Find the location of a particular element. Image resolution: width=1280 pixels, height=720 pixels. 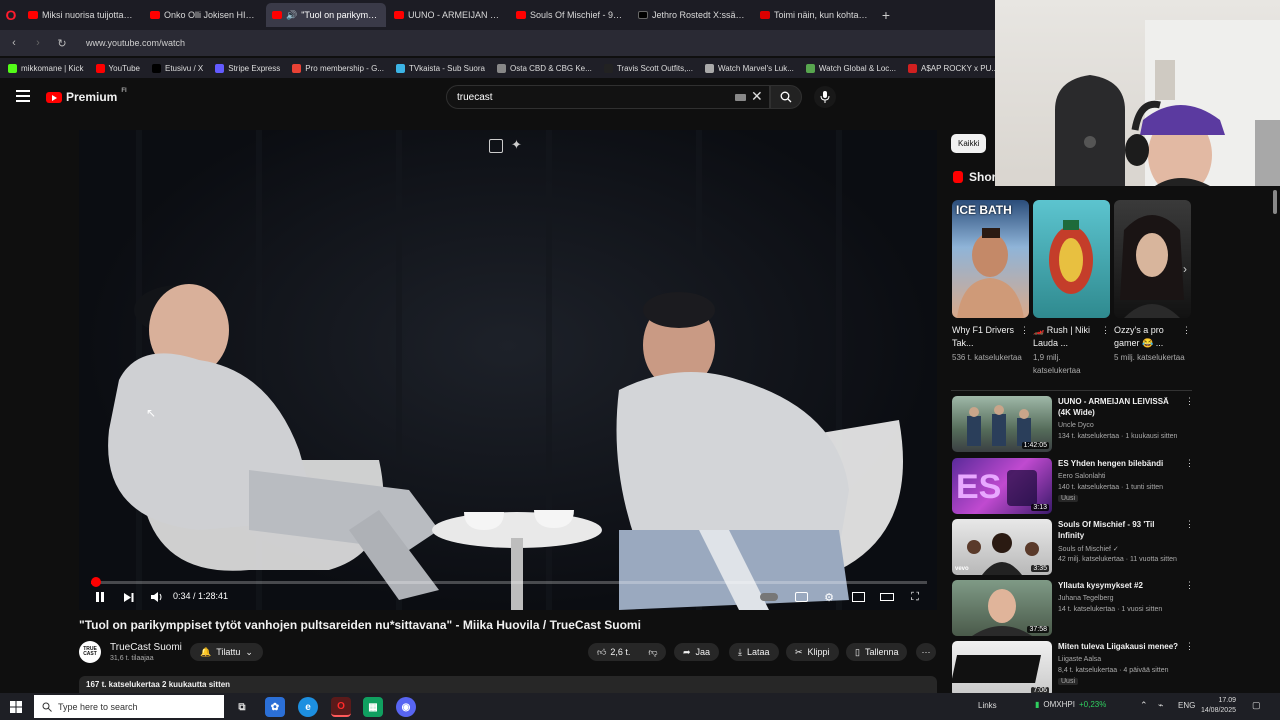

windows-start-icon is located at coordinates (16, 706).